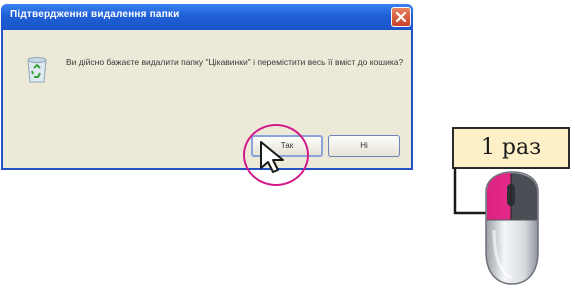 The height and width of the screenshot is (289, 575). What do you see at coordinates (207, 17) in the screenshot?
I see `dialog-titlebar: Підтвердження видалення папки` at bounding box center [207, 17].